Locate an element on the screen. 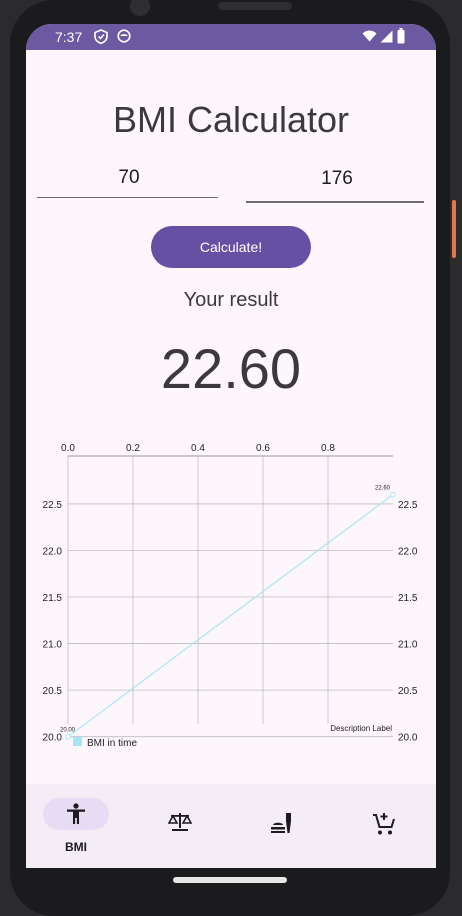 This screenshot has height=916, width=462. accessibility-icon is located at coordinates (76, 813).